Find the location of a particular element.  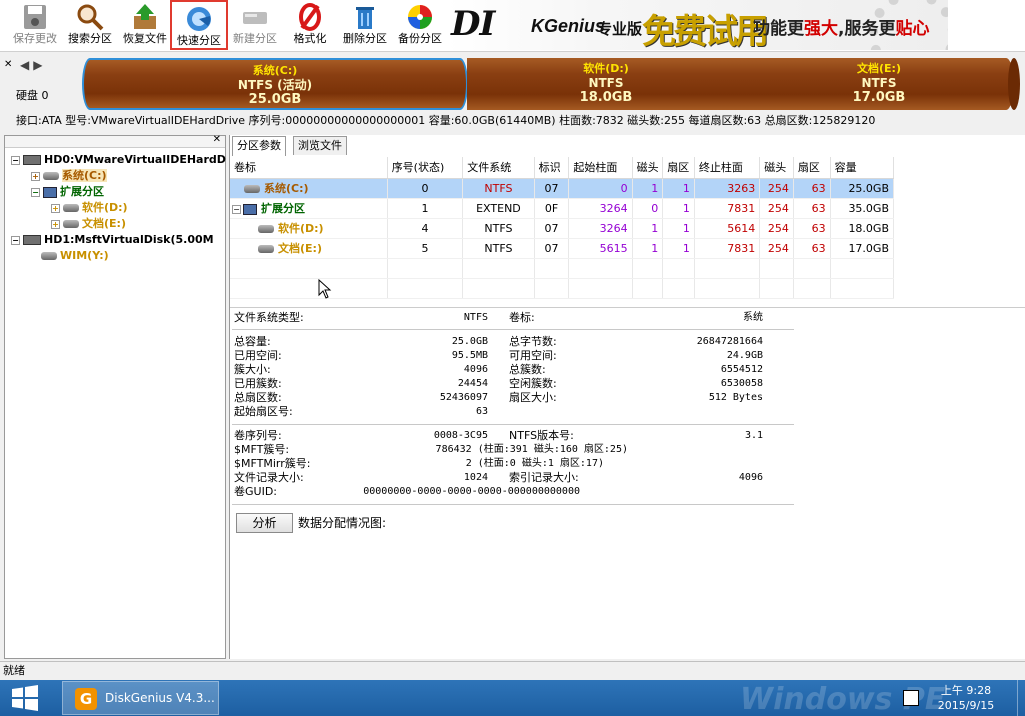

new-partition-button: 新建分区 is located at coordinates (255, 25).